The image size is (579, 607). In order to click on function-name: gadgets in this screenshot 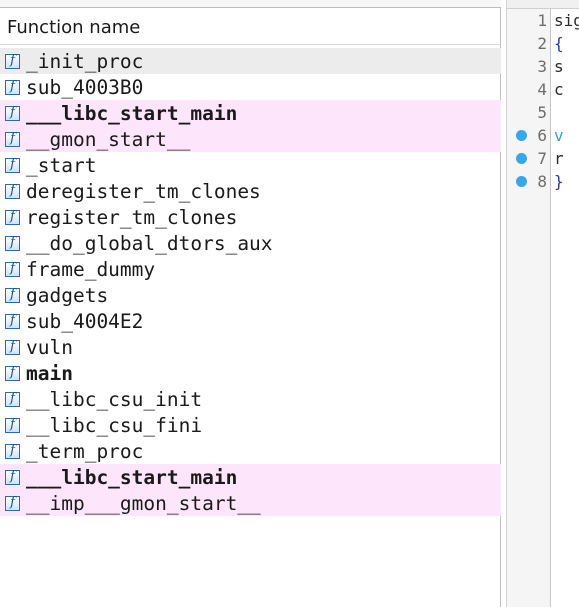, I will do `click(67, 295)`.